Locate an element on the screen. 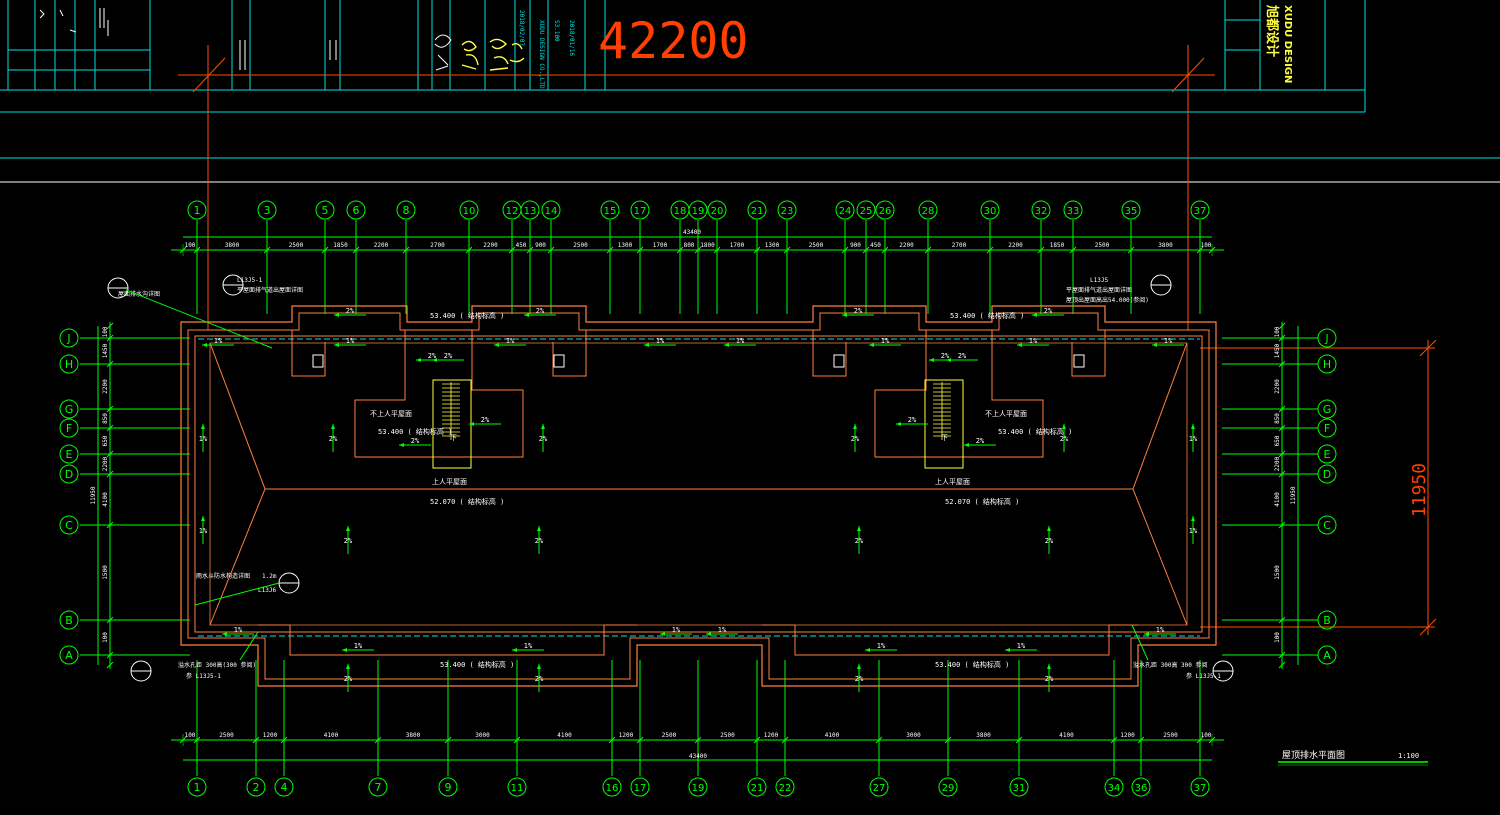  dim-bottom-15: 1200 is located at coordinates (1127, 735).